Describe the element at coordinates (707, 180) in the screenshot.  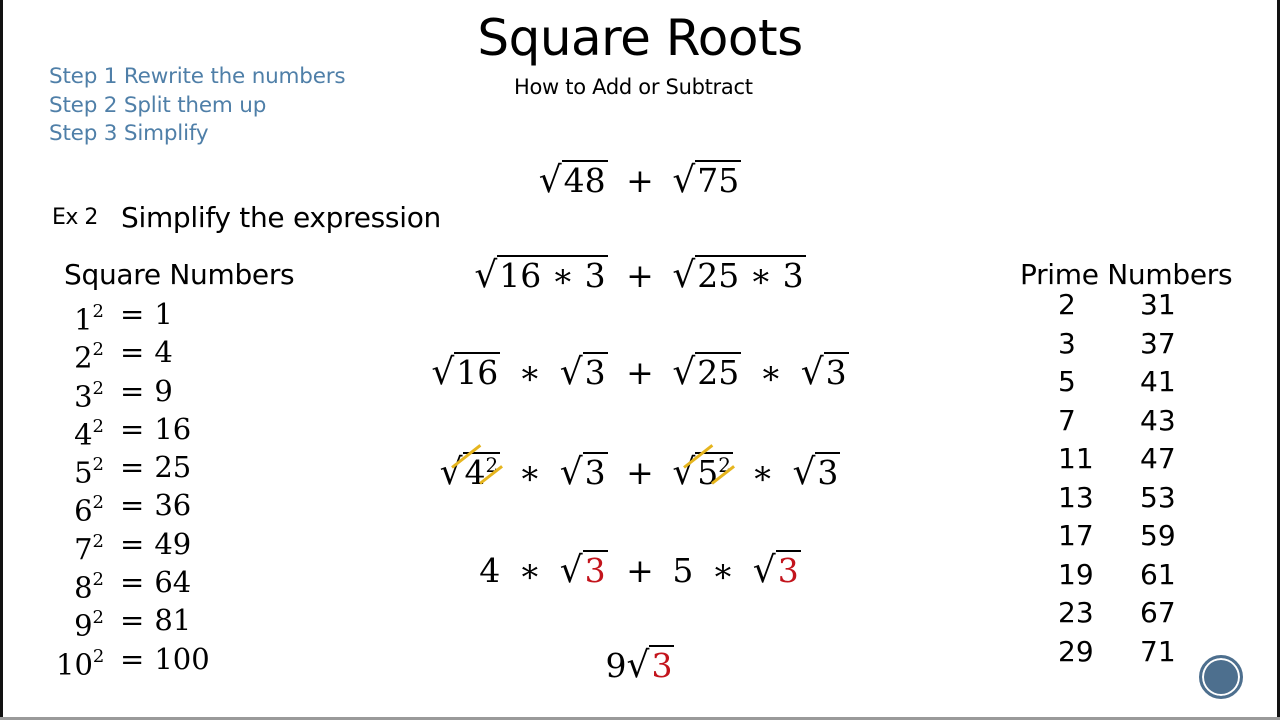
I see `radical: √75` at that location.